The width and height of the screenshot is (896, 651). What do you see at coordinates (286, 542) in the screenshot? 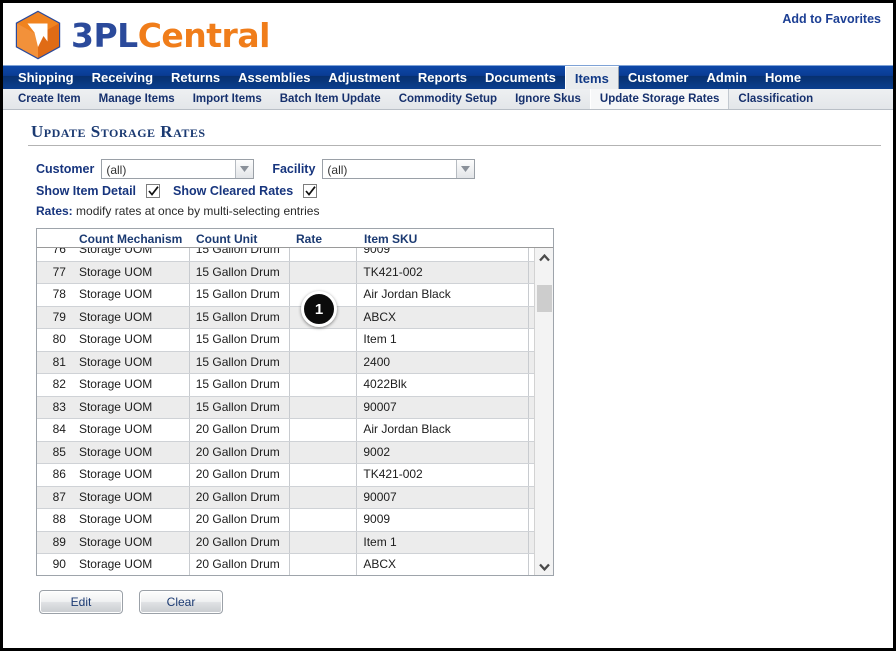
I see `table-row: 89 Storage UOM 20 Gallon Drum Item 1` at bounding box center [286, 542].